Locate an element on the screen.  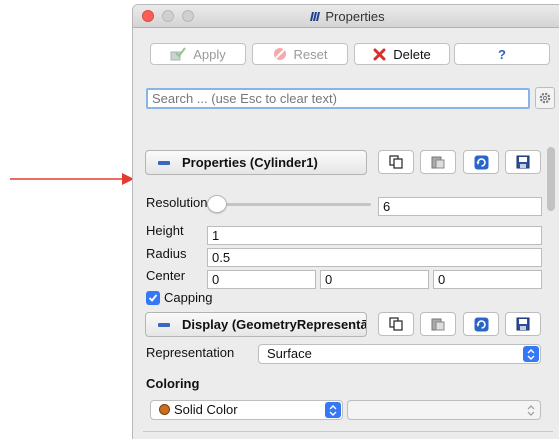
delete-x-icon is located at coordinates (379, 54).